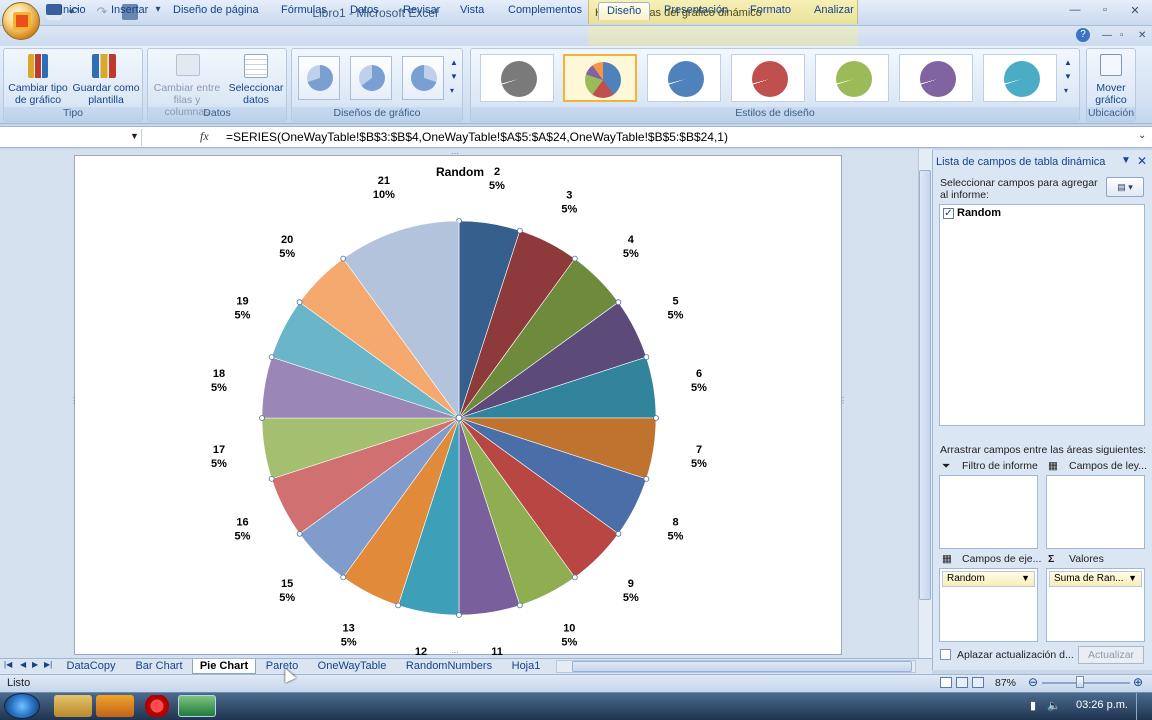  I want to click on minimize-icon: —, so click(1075, 11).